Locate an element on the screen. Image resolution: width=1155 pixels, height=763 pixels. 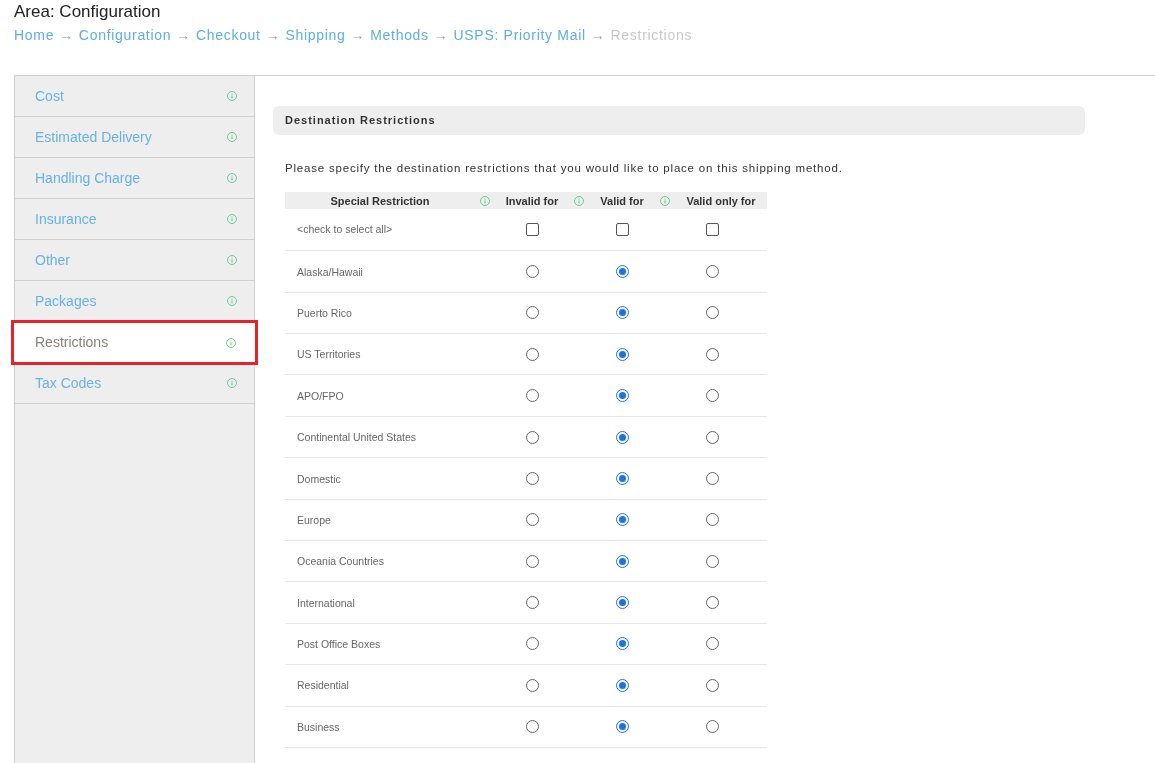
column-header: Valid only for is located at coordinates (721, 201).